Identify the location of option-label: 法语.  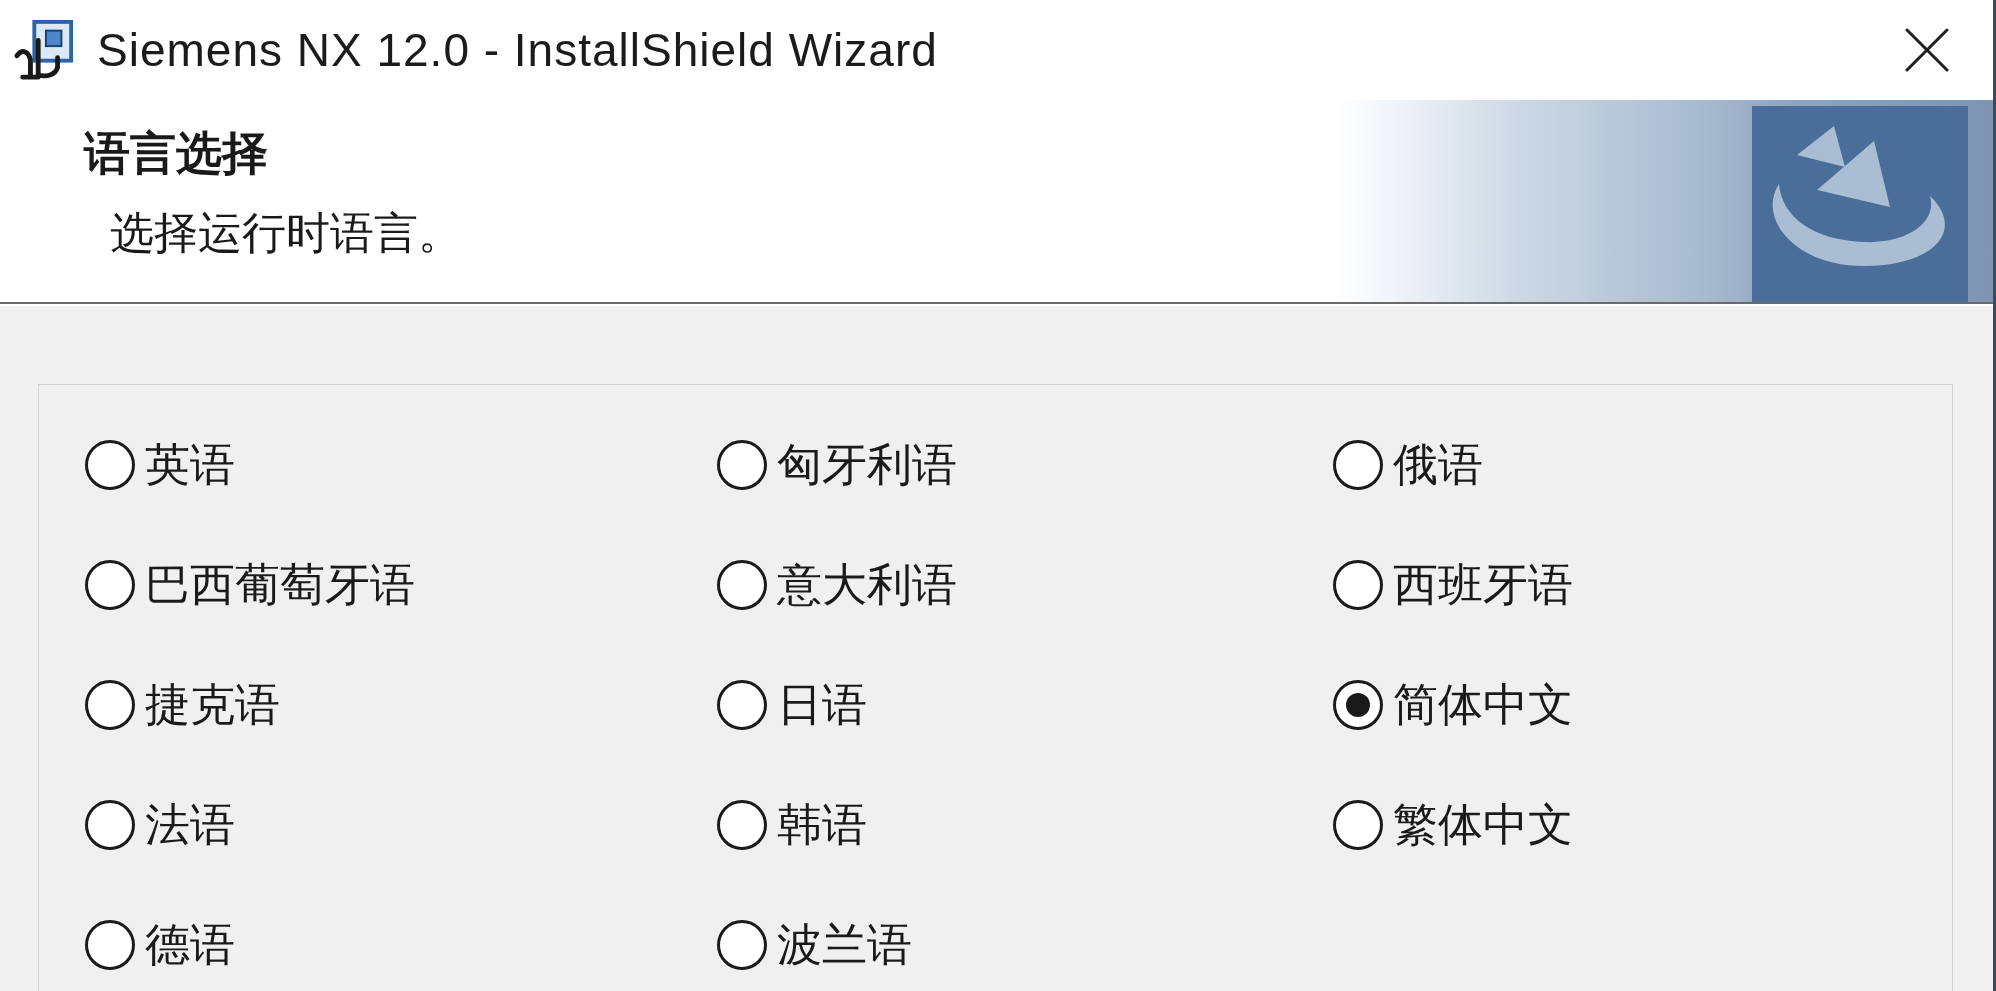
(190, 825).